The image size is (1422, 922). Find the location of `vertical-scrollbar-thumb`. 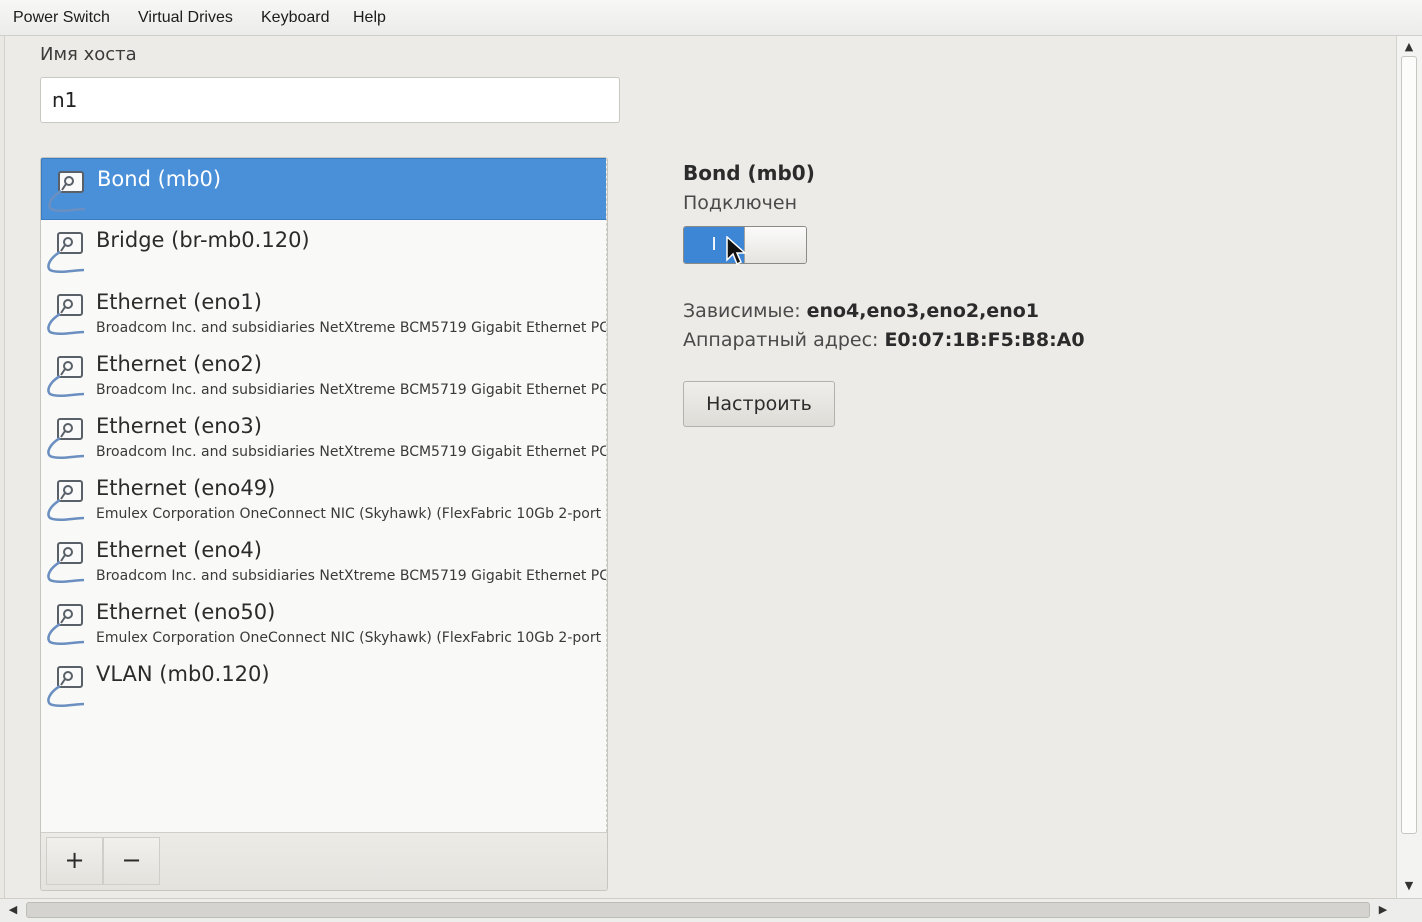

vertical-scrollbar-thumb is located at coordinates (1409, 445).